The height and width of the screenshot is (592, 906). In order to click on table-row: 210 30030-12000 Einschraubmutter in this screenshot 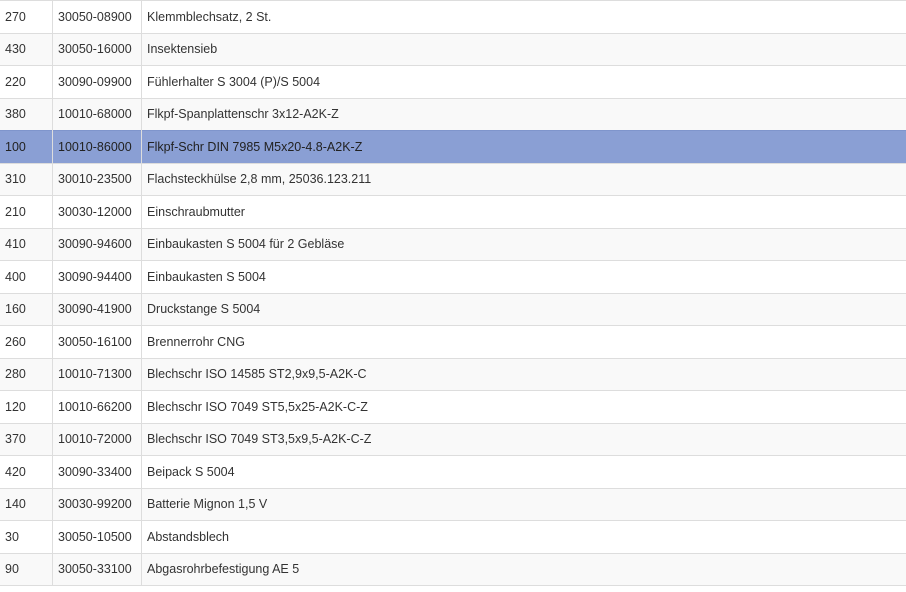, I will do `click(453, 211)`.